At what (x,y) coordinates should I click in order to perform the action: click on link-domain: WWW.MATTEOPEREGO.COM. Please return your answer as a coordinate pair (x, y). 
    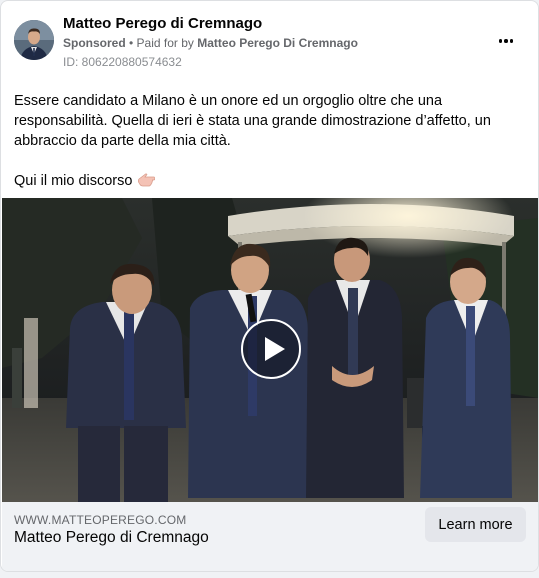
    Looking at the image, I should click on (100, 520).